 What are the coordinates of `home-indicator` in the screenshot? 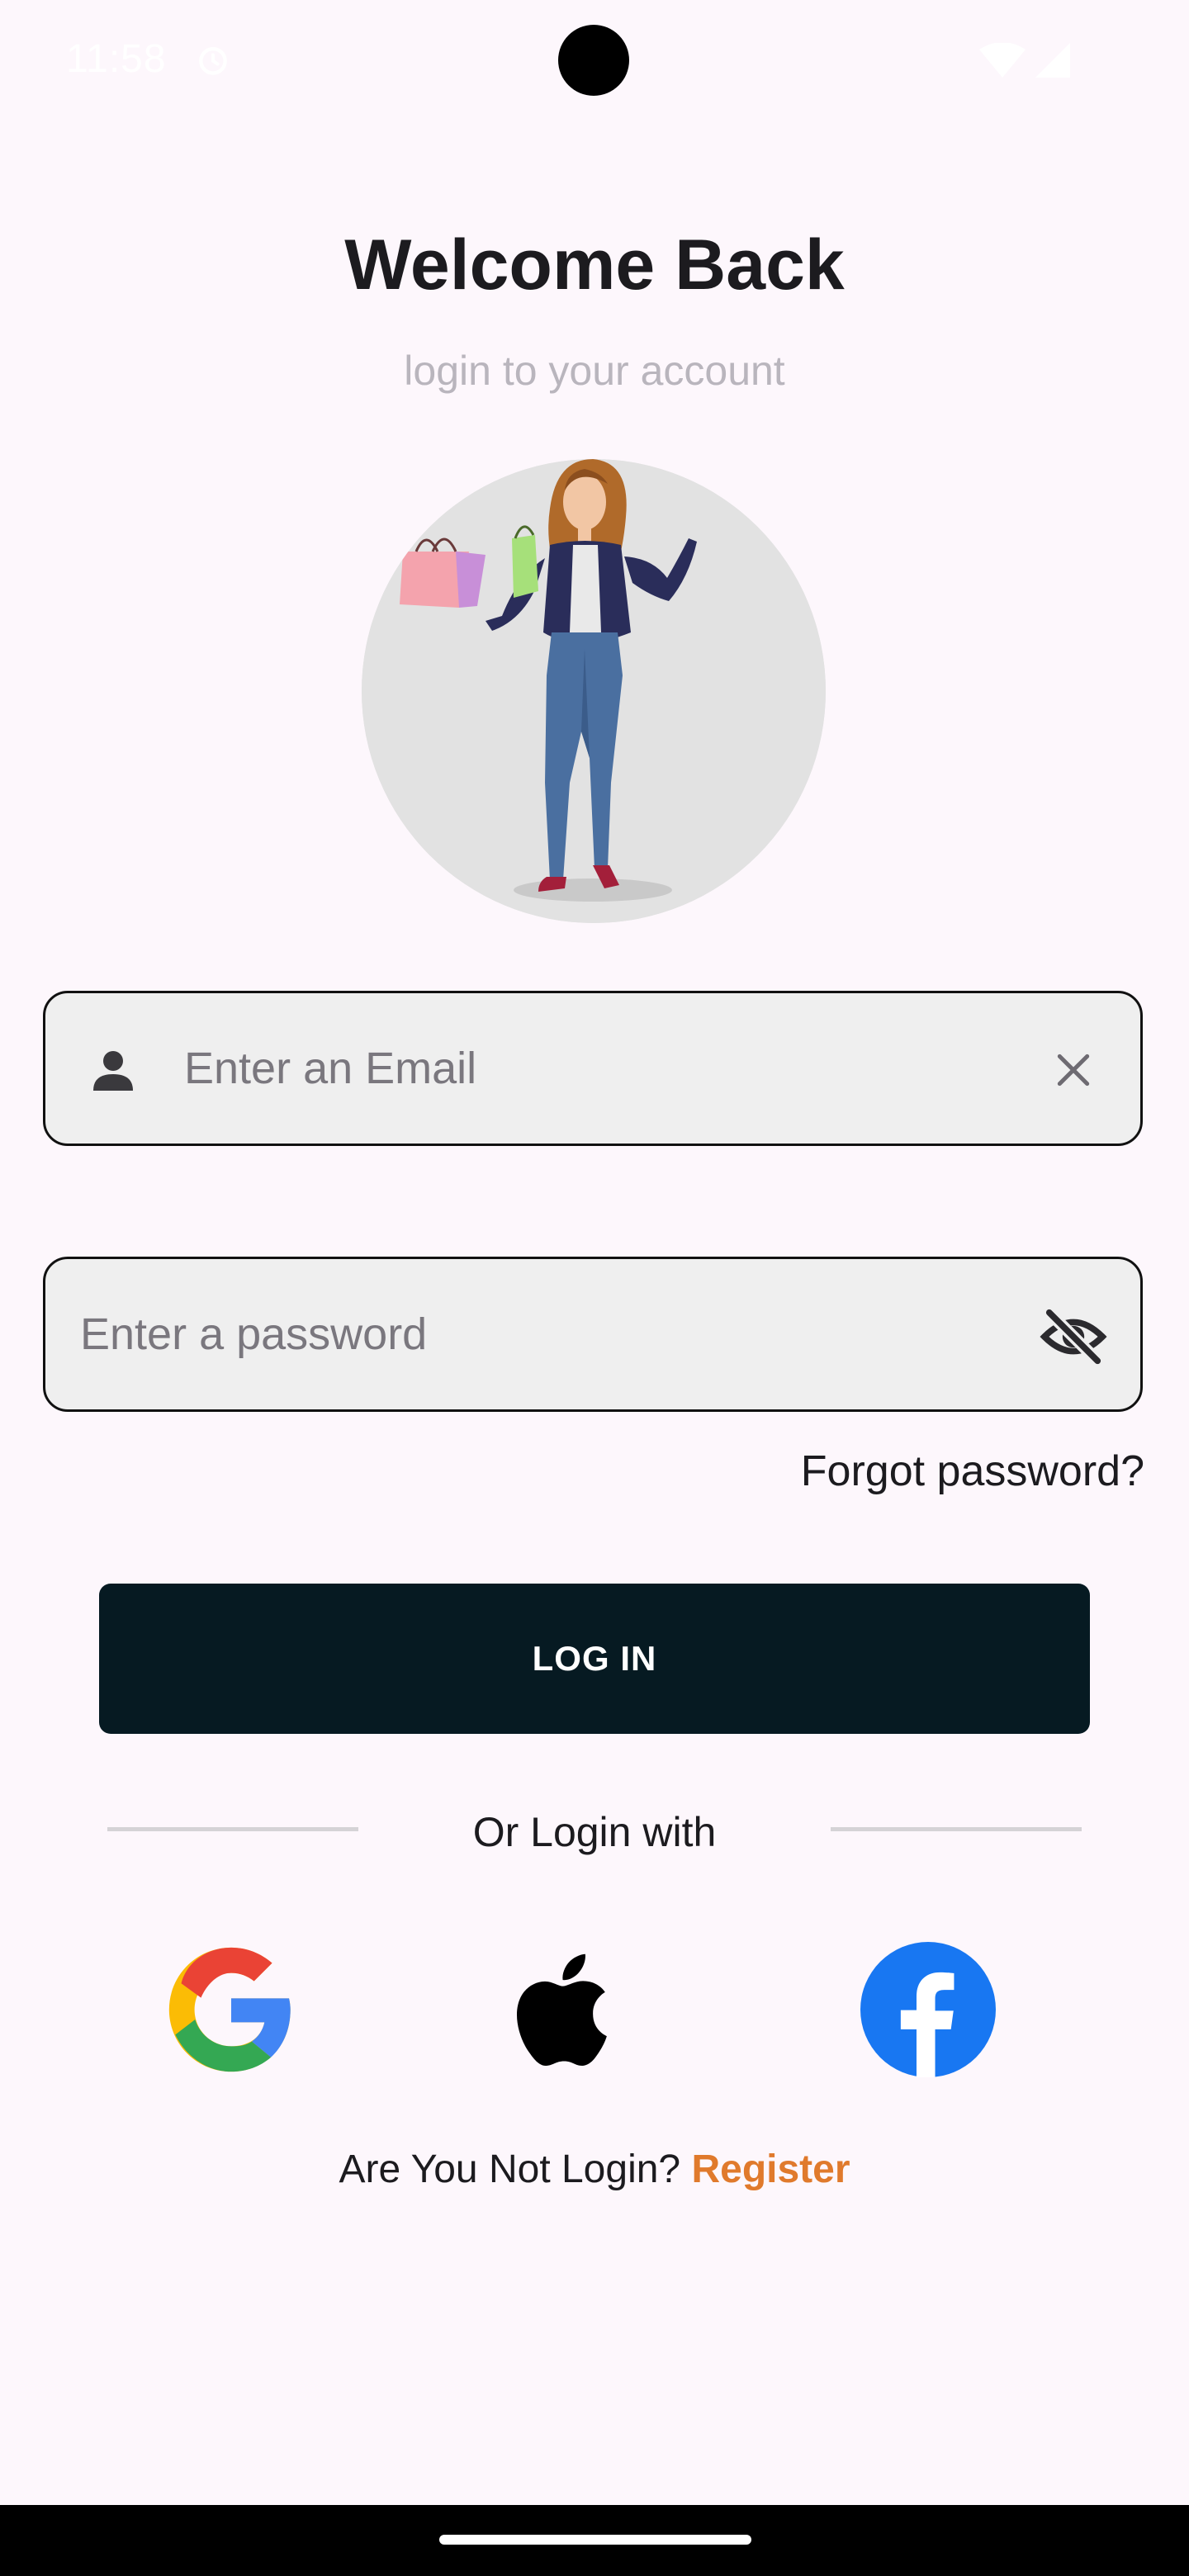 It's located at (595, 2540).